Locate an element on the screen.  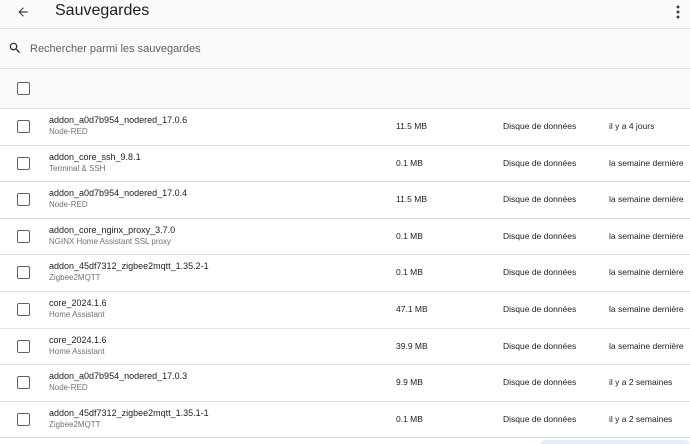
backup-name: addon_a0d7b954_nodered_17.0.3 is located at coordinates (118, 376).